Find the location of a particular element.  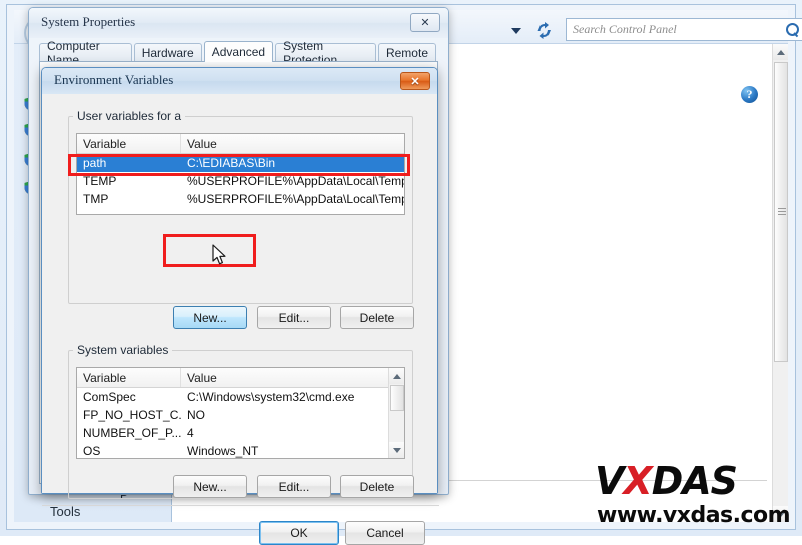

vxdas-v: V is located at coordinates (609, 481).